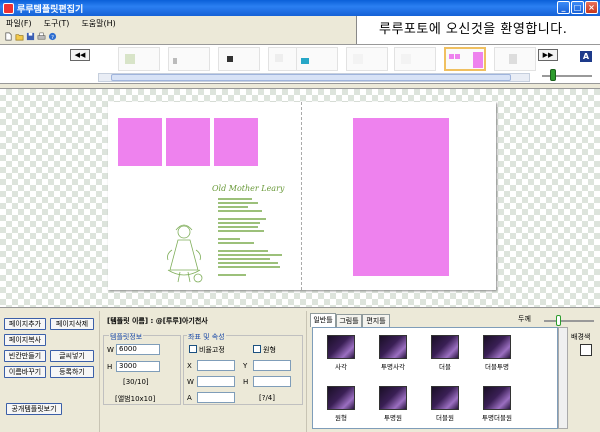 The image size is (600, 432). What do you see at coordinates (393, 347) in the screenshot?
I see `frame-tile-transparent-square` at bounding box center [393, 347].